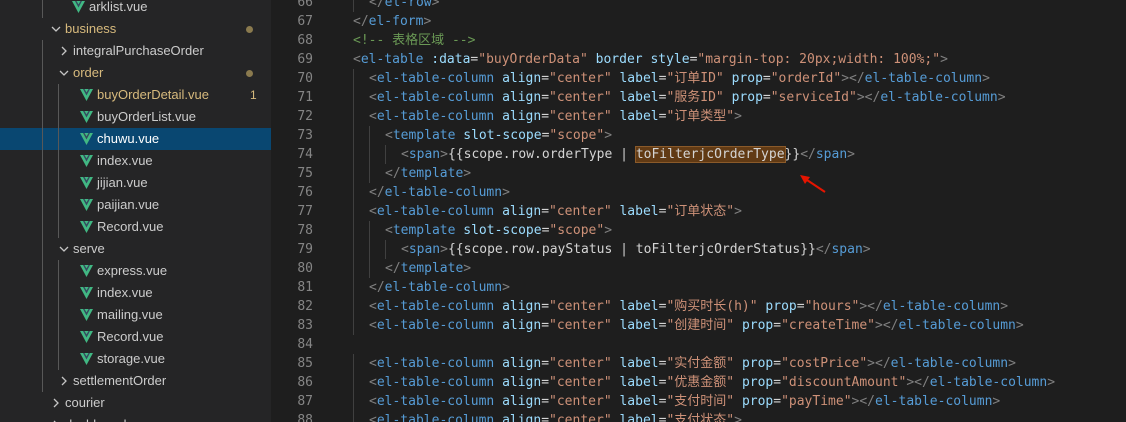 The height and width of the screenshot is (422, 1126). Describe the element at coordinates (698, 230) in the screenshot. I see `code-line: 78 <template slot-scope="scope">` at that location.